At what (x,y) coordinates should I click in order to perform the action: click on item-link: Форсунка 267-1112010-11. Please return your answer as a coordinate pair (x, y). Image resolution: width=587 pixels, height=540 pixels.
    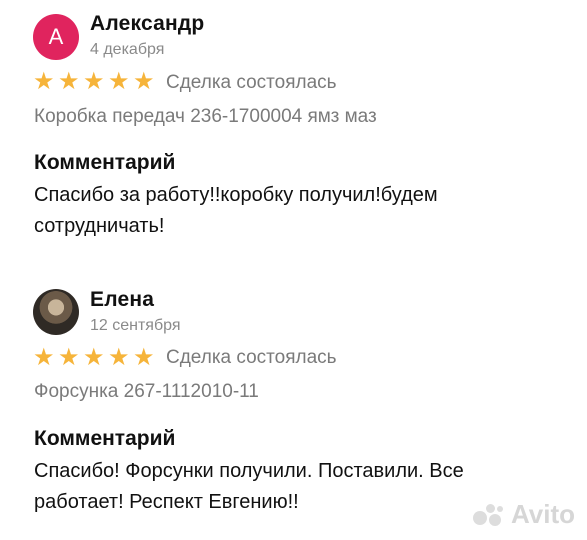
    Looking at the image, I should click on (146, 392).